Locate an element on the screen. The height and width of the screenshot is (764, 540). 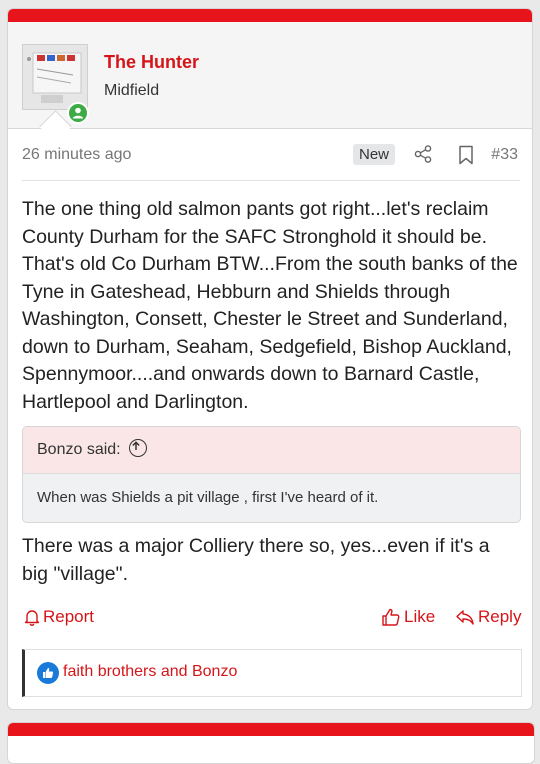
quote-header: Bonzo said: is located at coordinates (271, 450).